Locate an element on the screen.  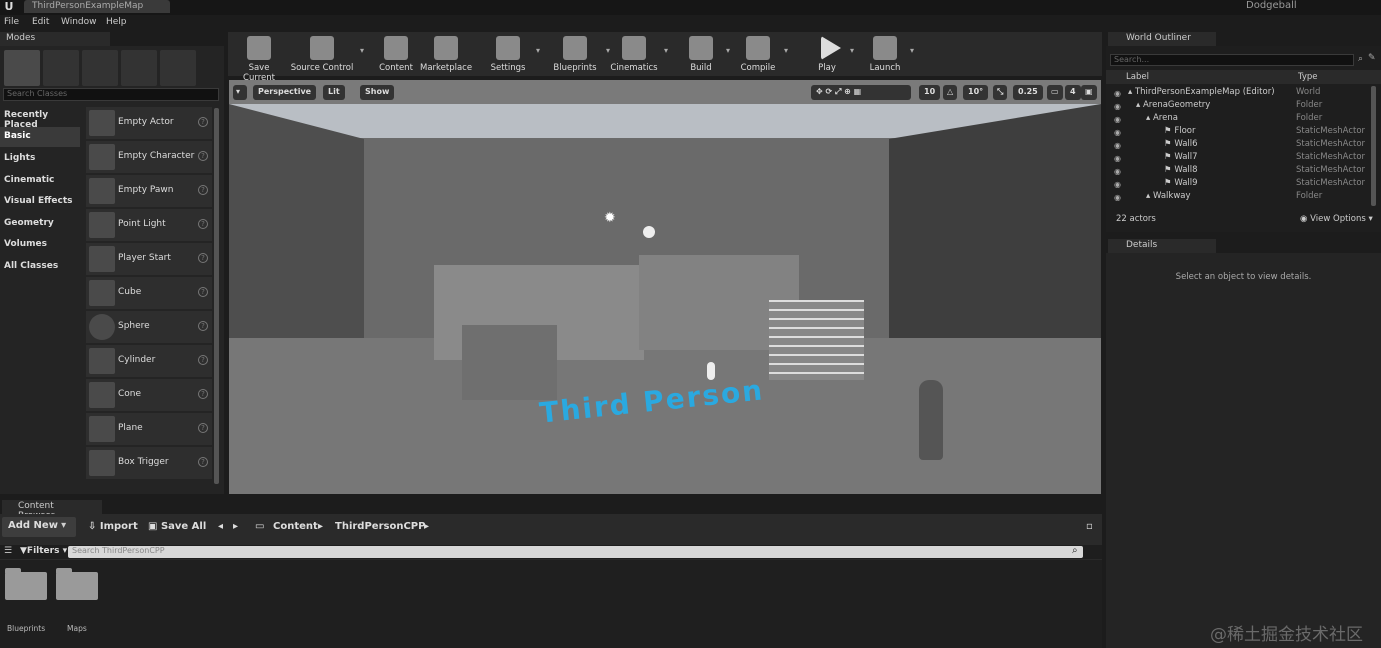
maximize-viewport-icon: ▣ is located at coordinates (1089, 92).